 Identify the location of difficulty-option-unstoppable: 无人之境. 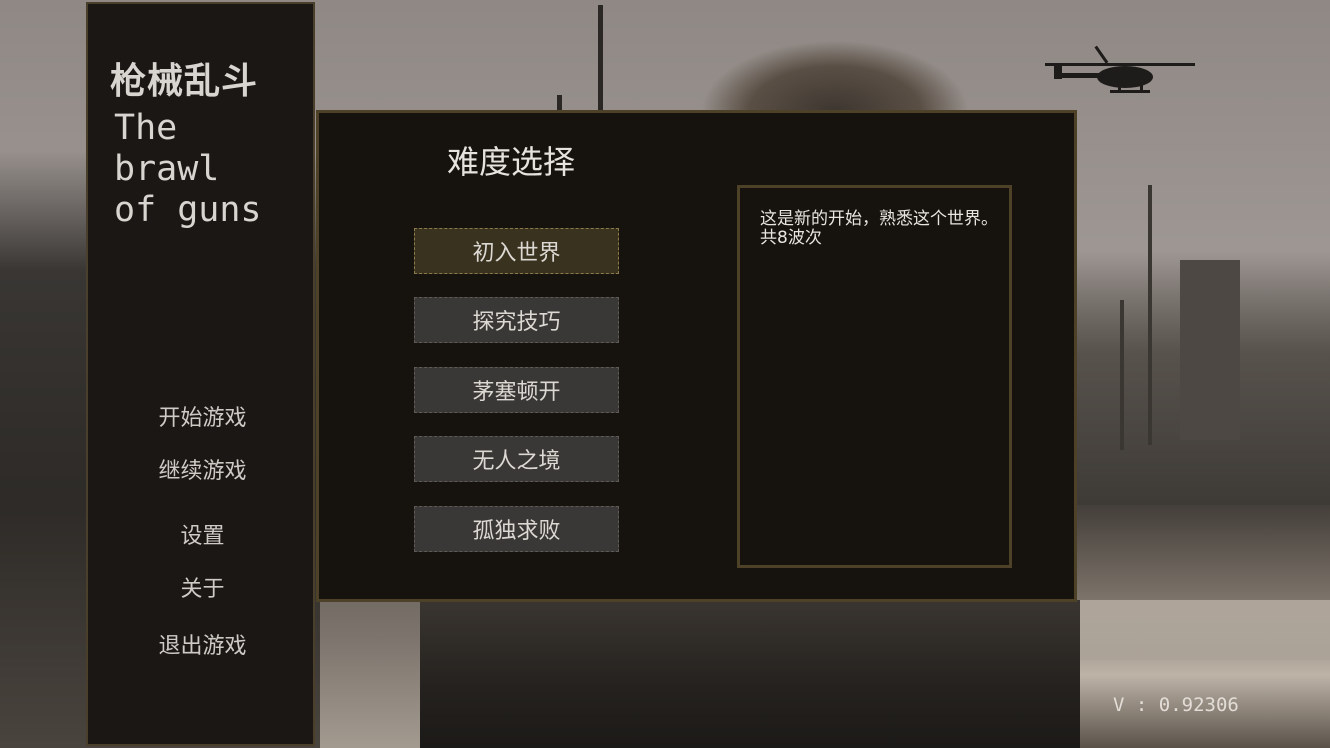
(516, 459).